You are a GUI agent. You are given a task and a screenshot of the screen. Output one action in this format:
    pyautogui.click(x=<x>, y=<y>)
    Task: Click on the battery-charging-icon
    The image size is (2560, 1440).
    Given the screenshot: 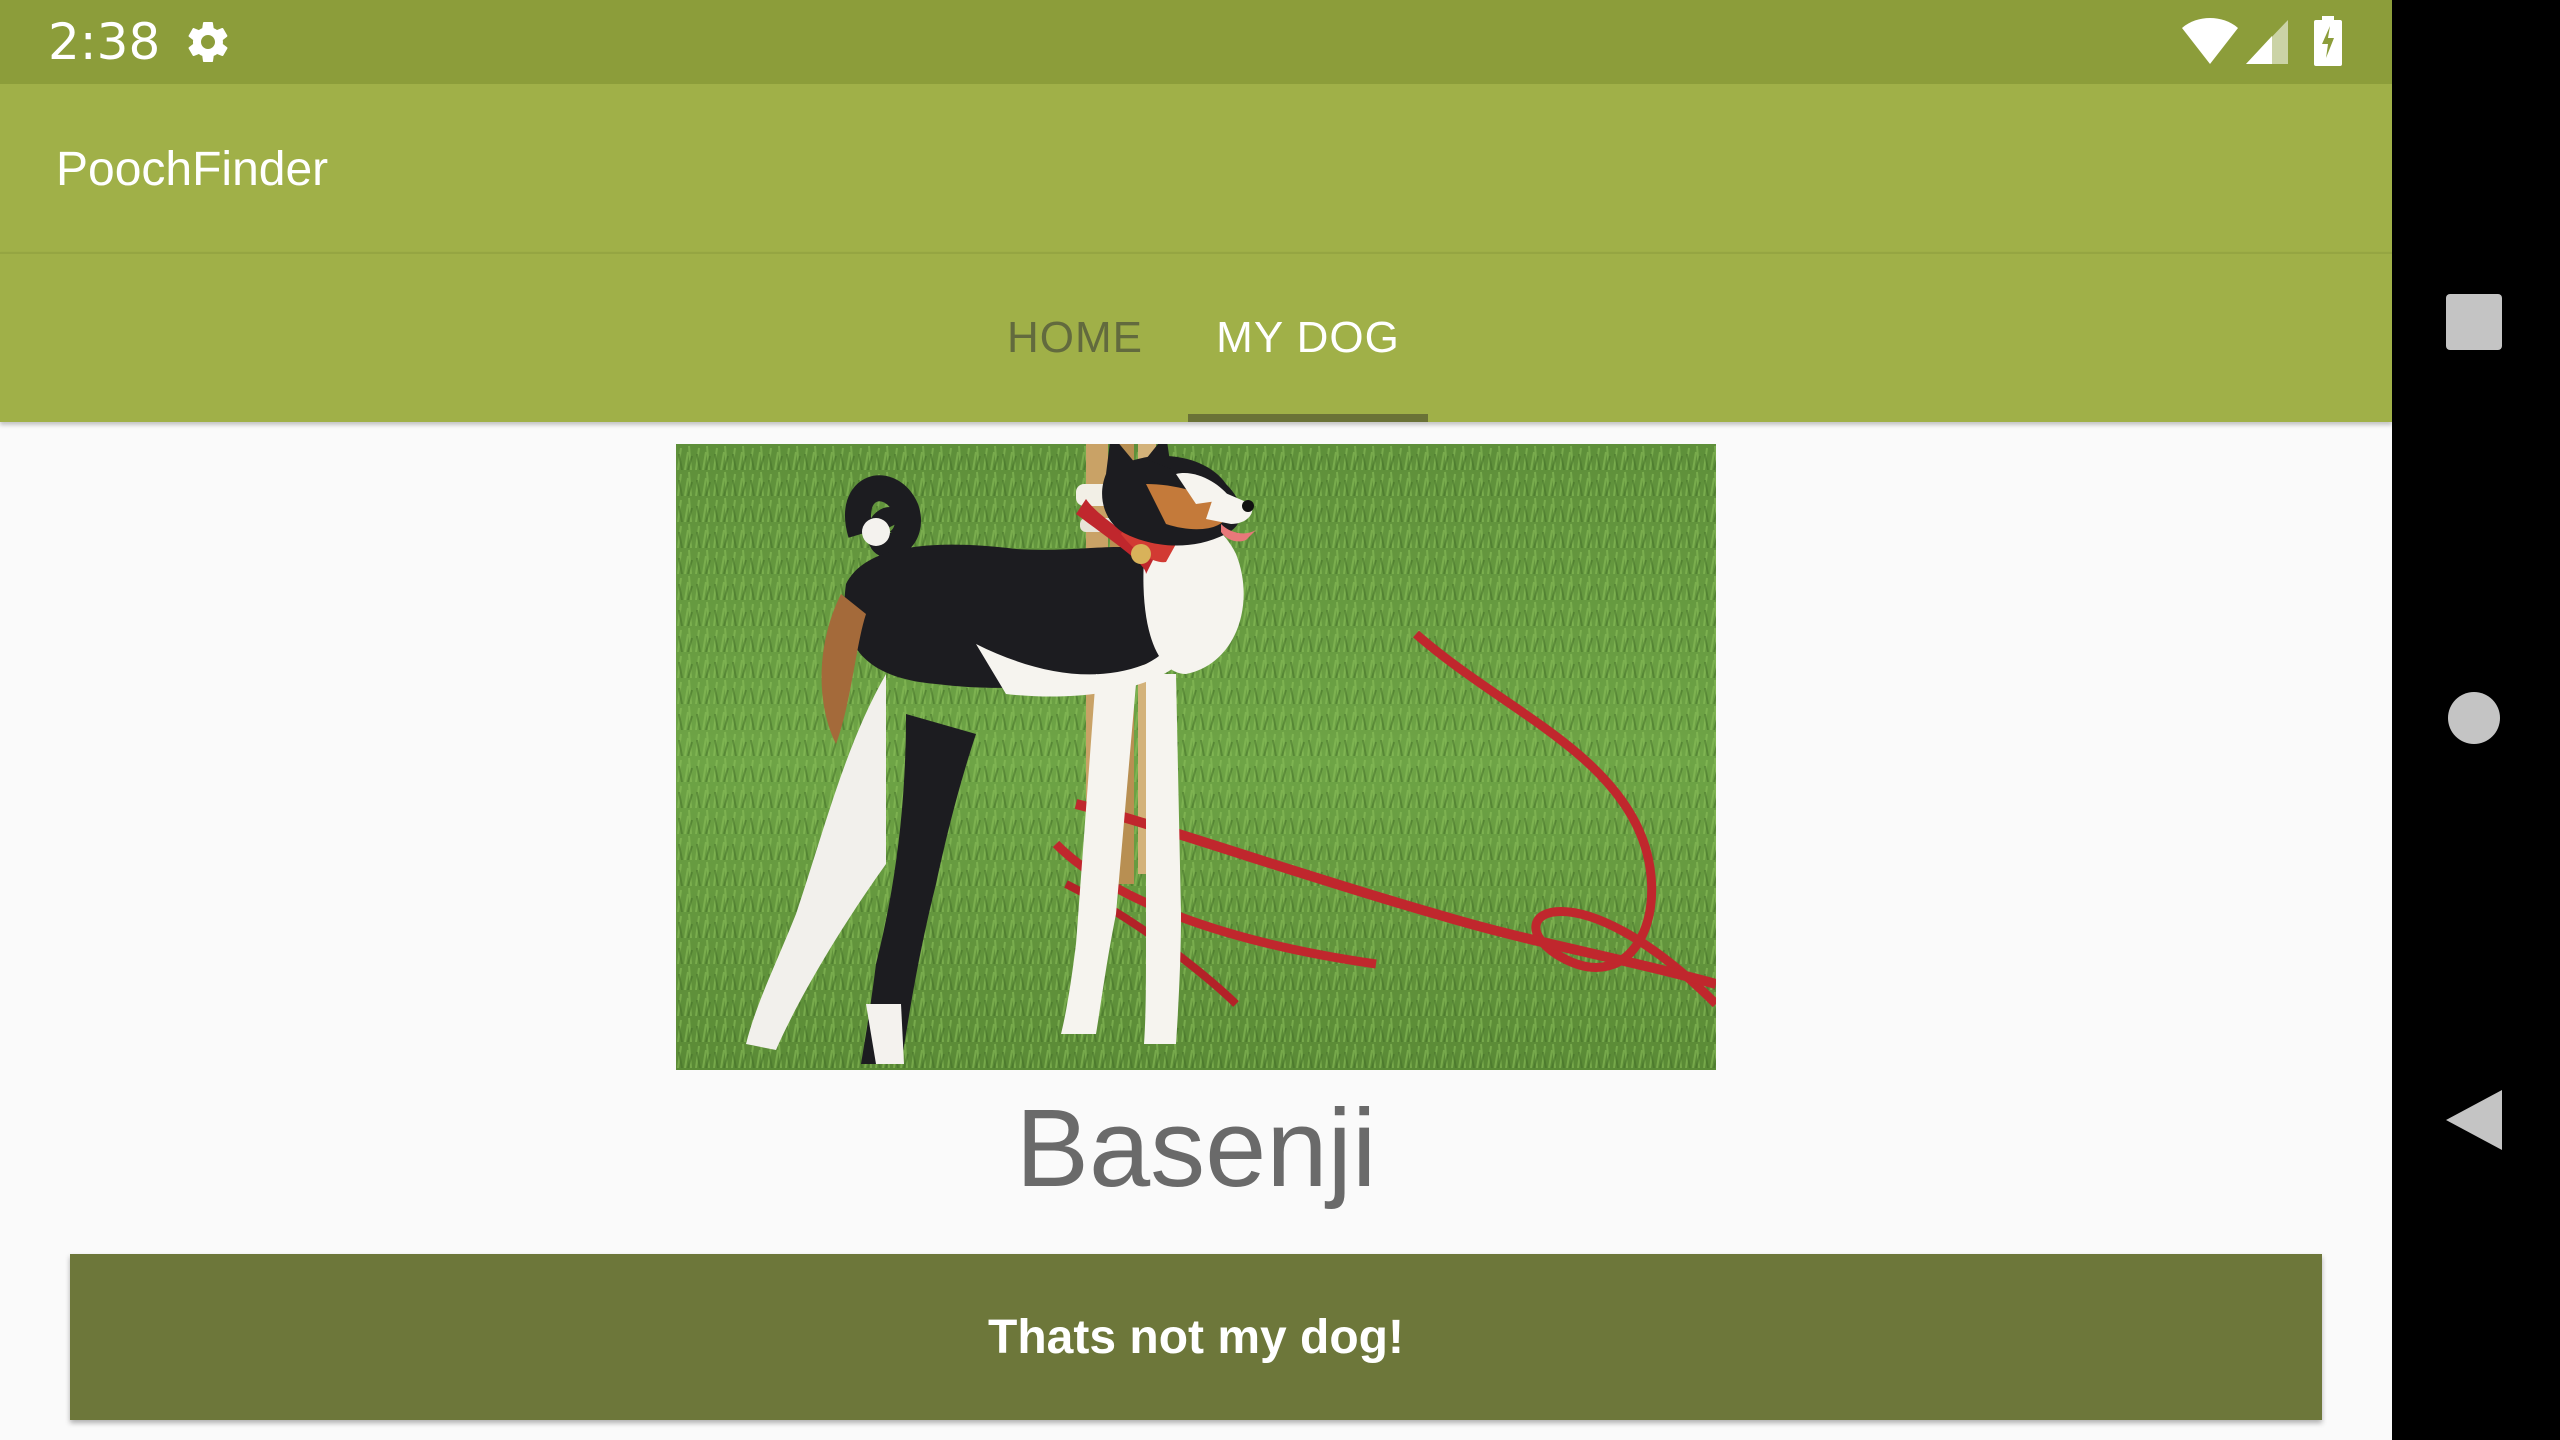 What is the action you would take?
    pyautogui.click(x=2328, y=41)
    